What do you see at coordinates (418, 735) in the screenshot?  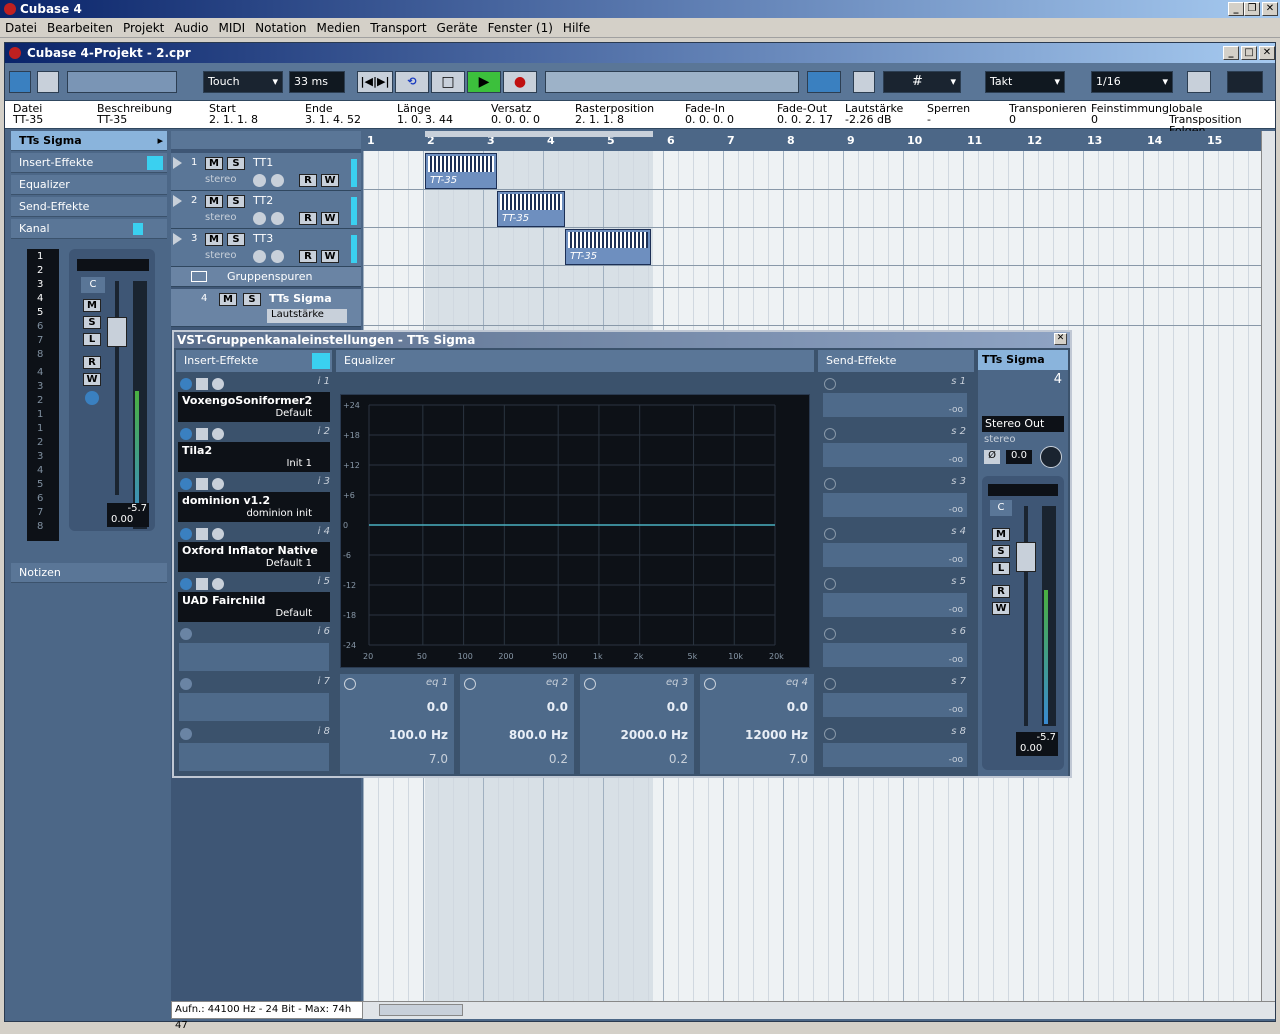 I see `eq-frequency: 100.0 Hz` at bounding box center [418, 735].